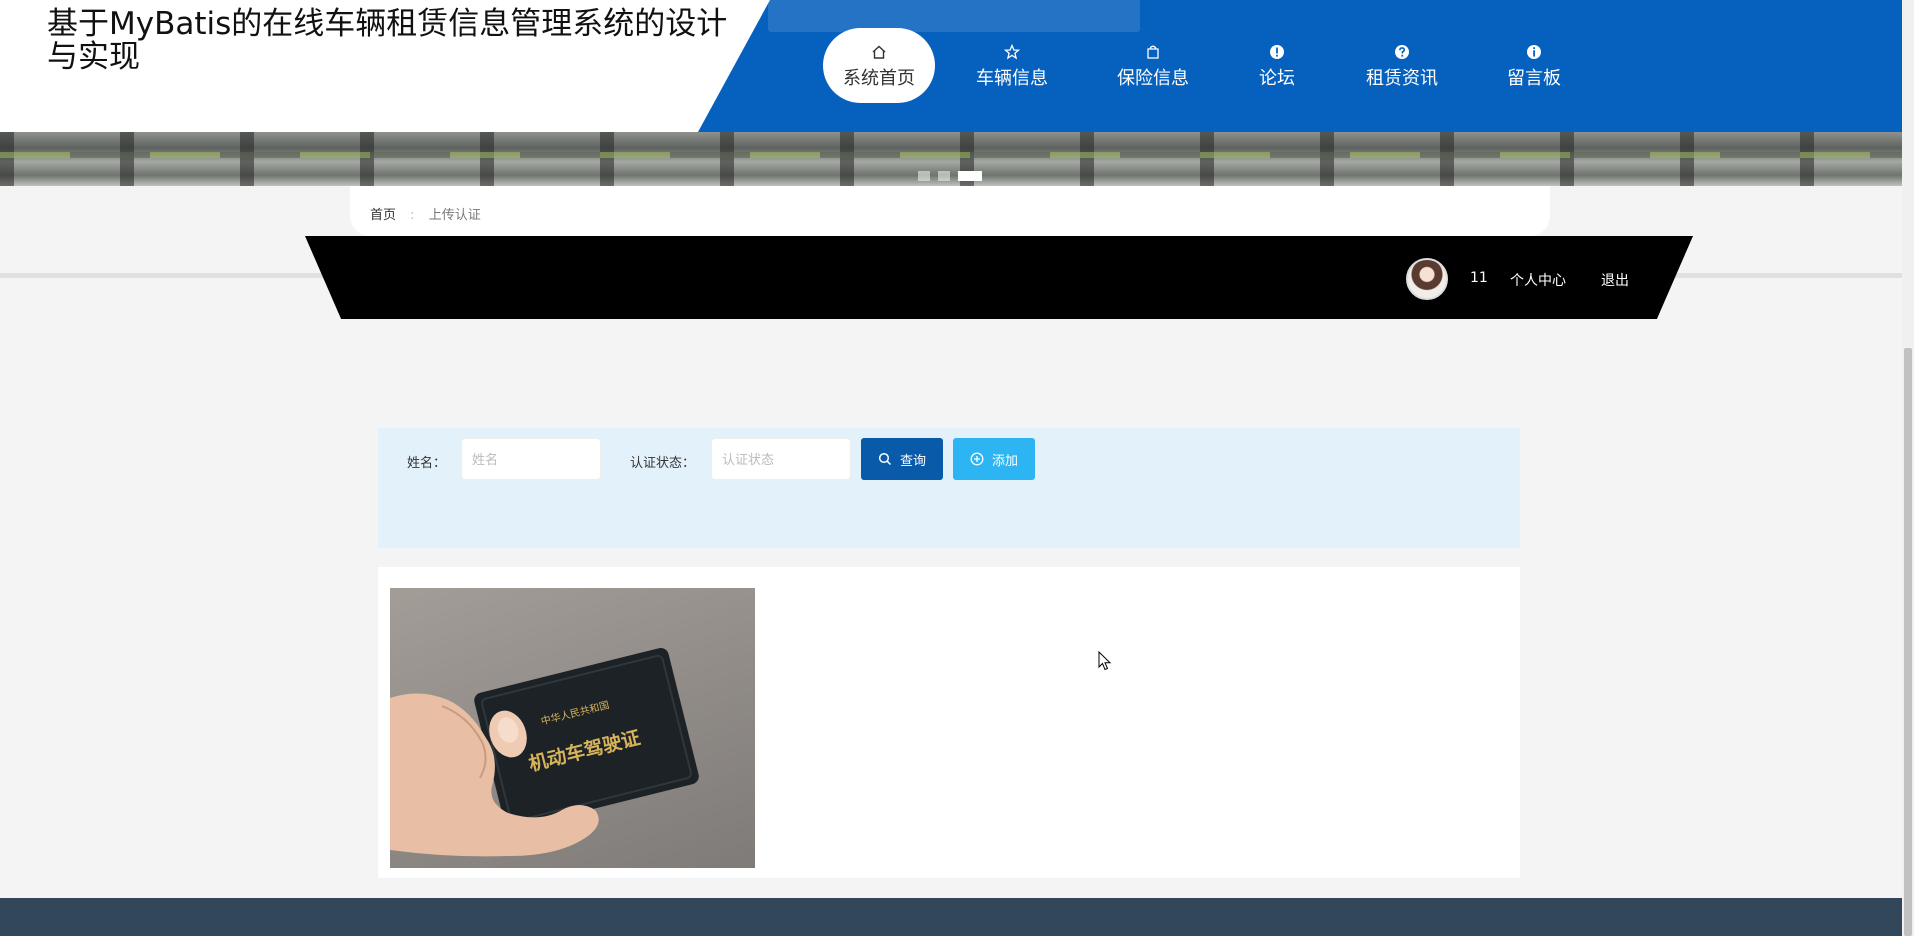 This screenshot has height=936, width=1914. What do you see at coordinates (951, 917) in the screenshot?
I see `footer` at bounding box center [951, 917].